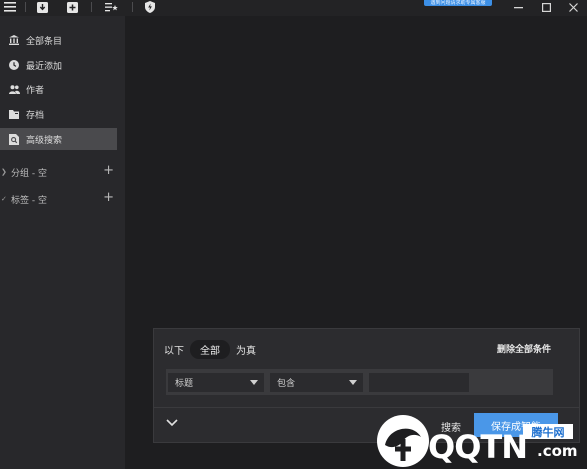  What do you see at coordinates (246, 351) in the screenshot?
I see `match-suffix: 为真` at bounding box center [246, 351].